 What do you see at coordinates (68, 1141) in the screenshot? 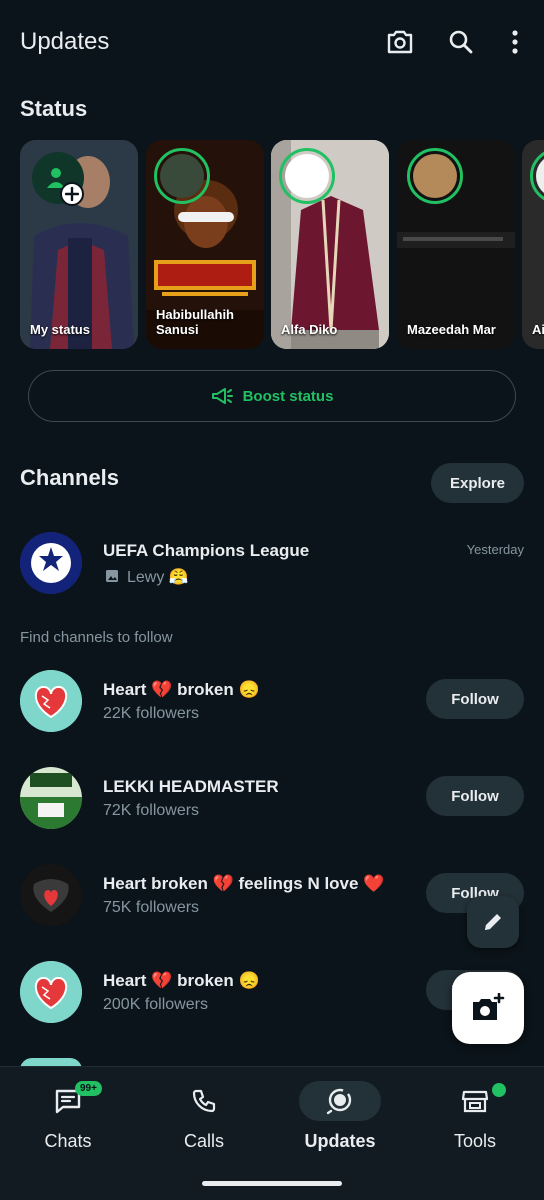
I see `nav-label: Chats` at bounding box center [68, 1141].